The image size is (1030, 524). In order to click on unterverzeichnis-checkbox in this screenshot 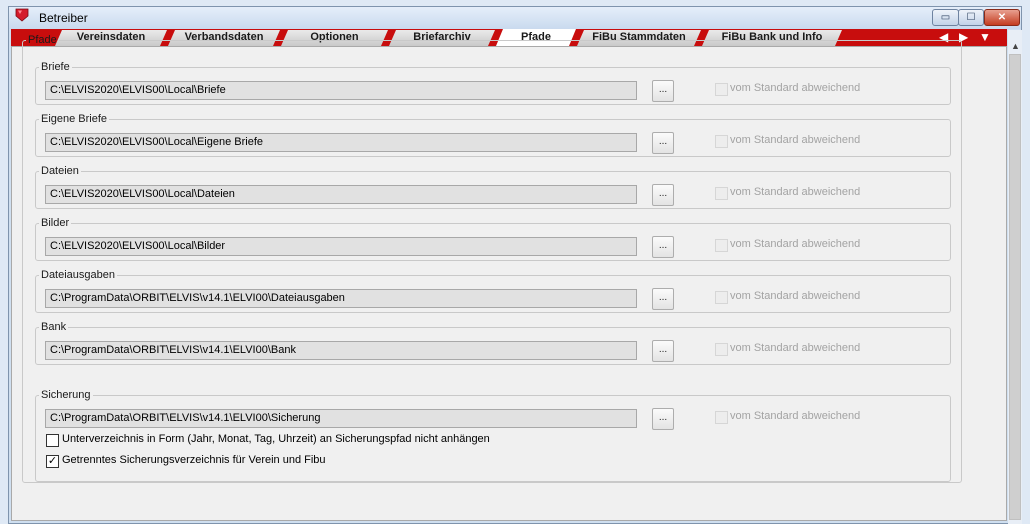, I will do `click(52, 440)`.